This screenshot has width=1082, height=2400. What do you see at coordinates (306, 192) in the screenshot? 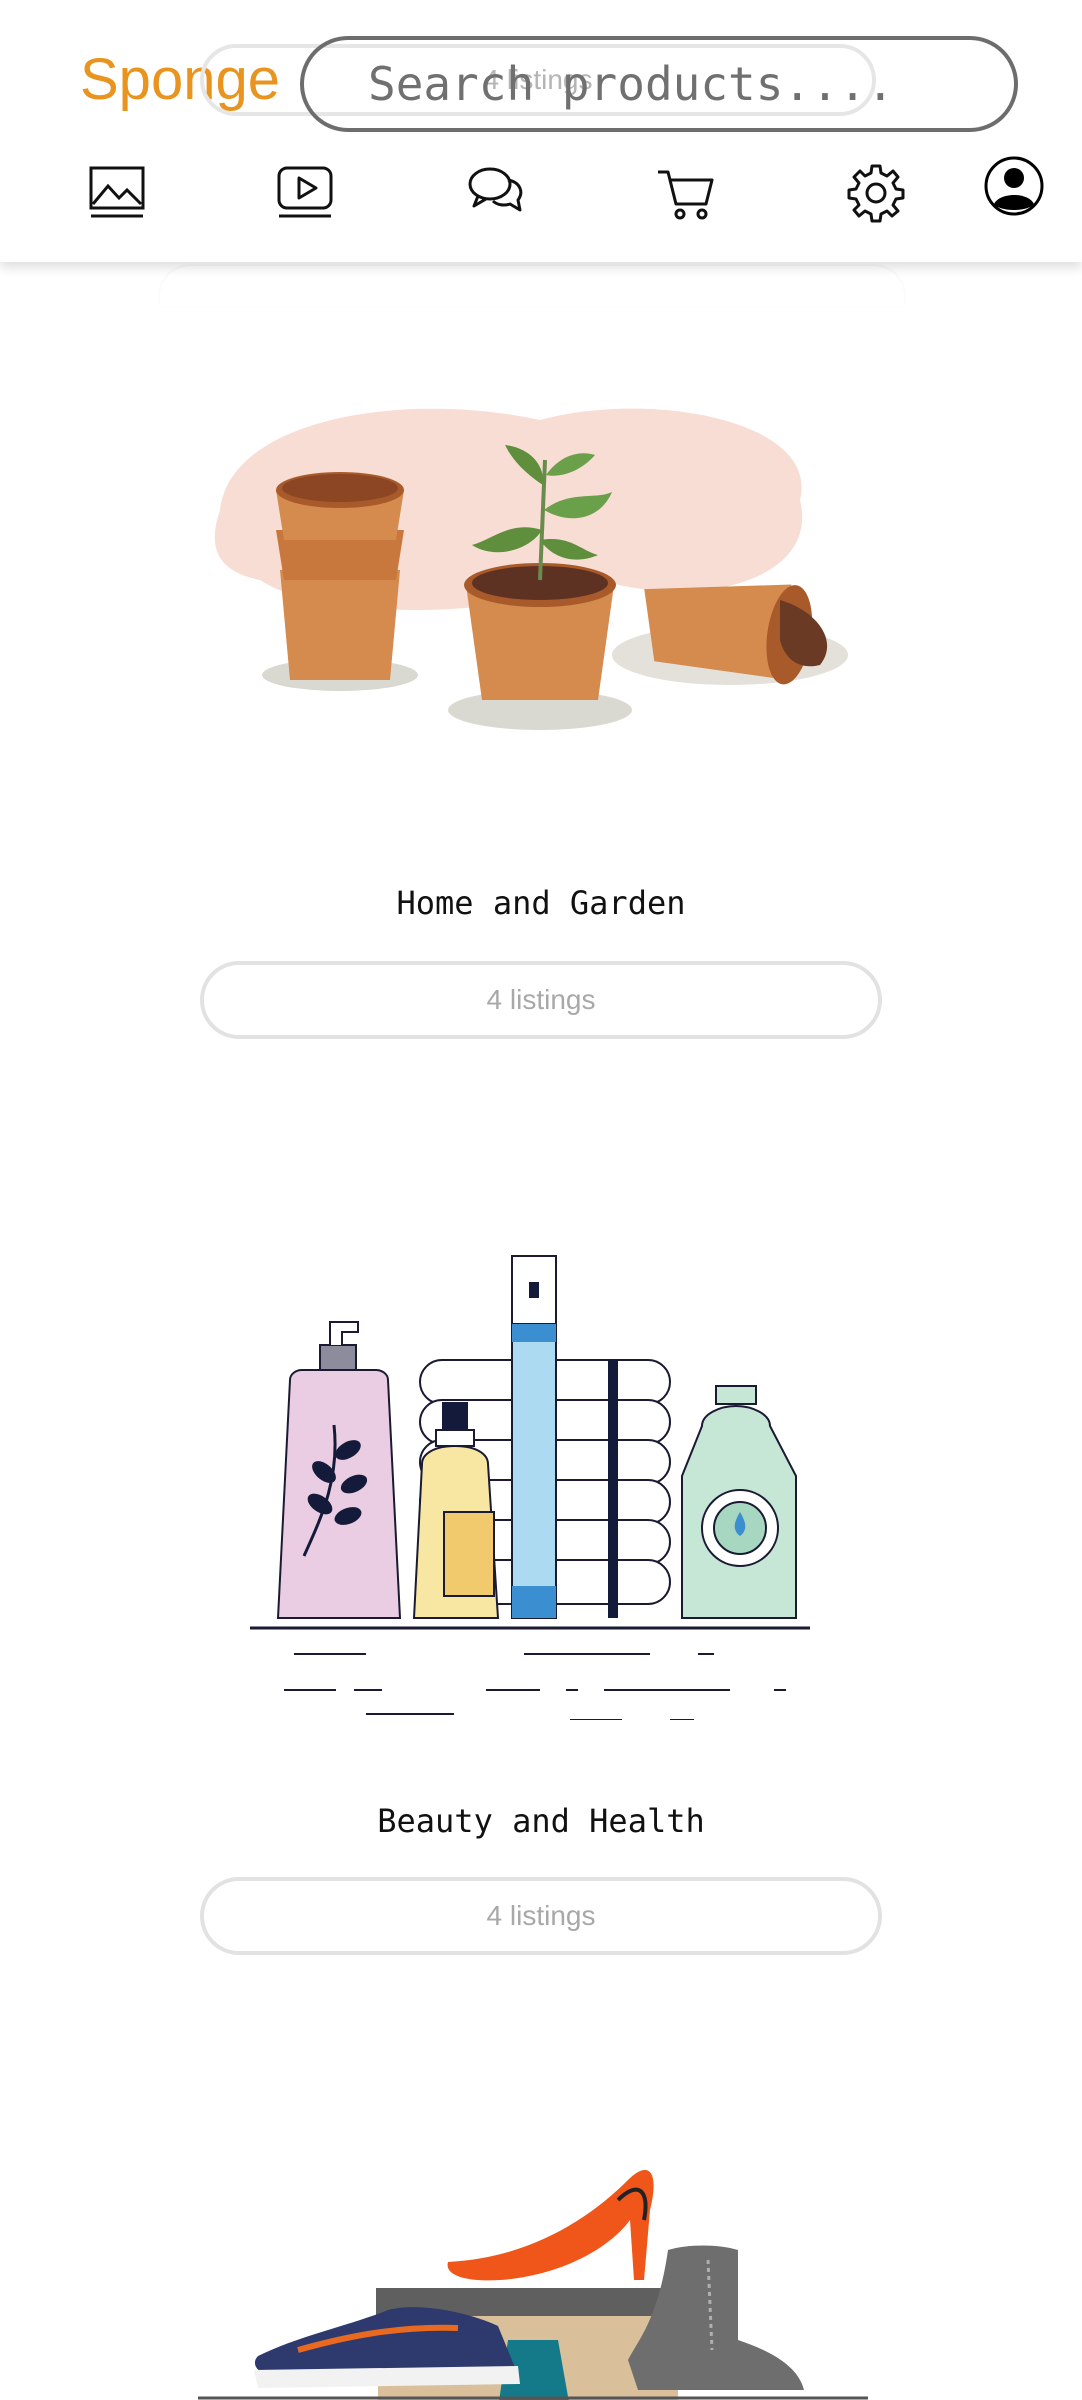
I see `video-icon` at bounding box center [306, 192].